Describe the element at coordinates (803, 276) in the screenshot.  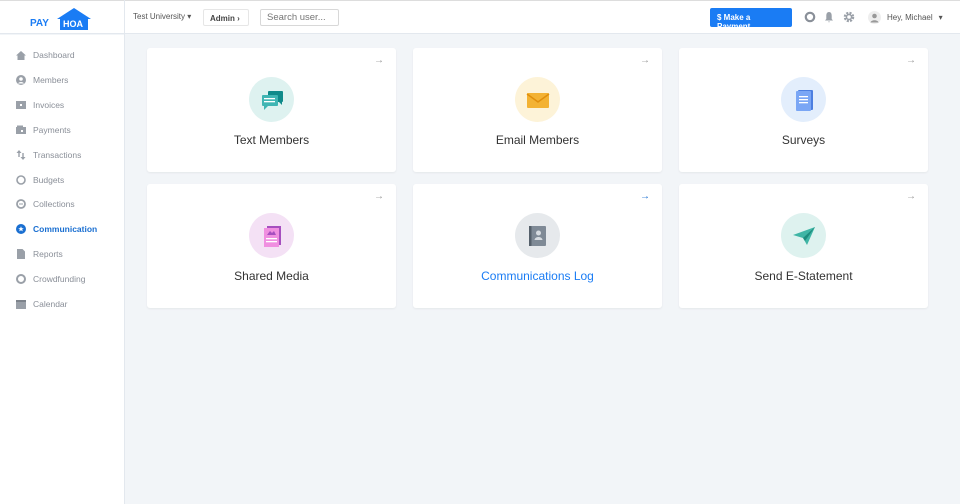
I see `card-label: Send E-Statement` at that location.